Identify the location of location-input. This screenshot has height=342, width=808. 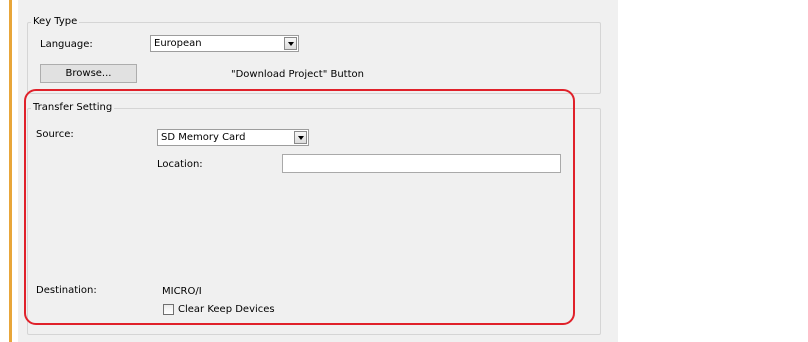
(421, 163).